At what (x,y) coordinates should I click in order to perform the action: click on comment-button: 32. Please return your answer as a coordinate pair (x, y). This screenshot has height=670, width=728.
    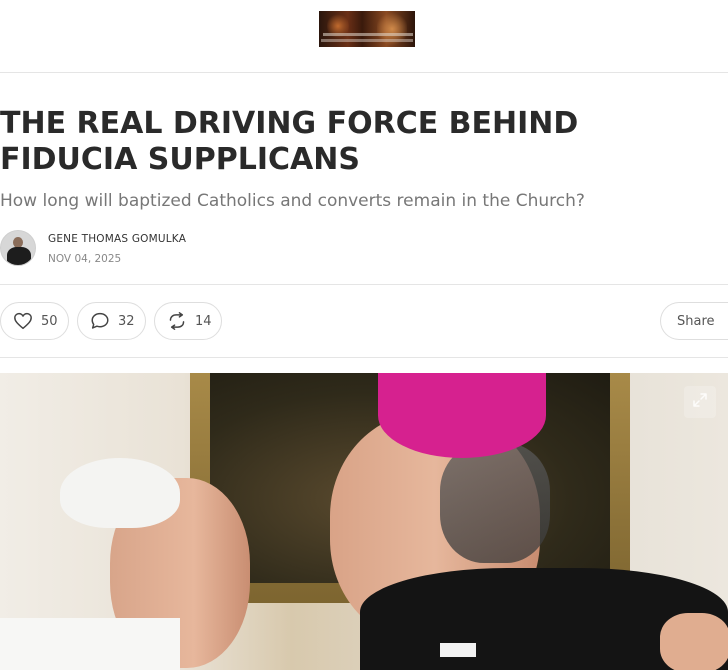
    Looking at the image, I should click on (111, 321).